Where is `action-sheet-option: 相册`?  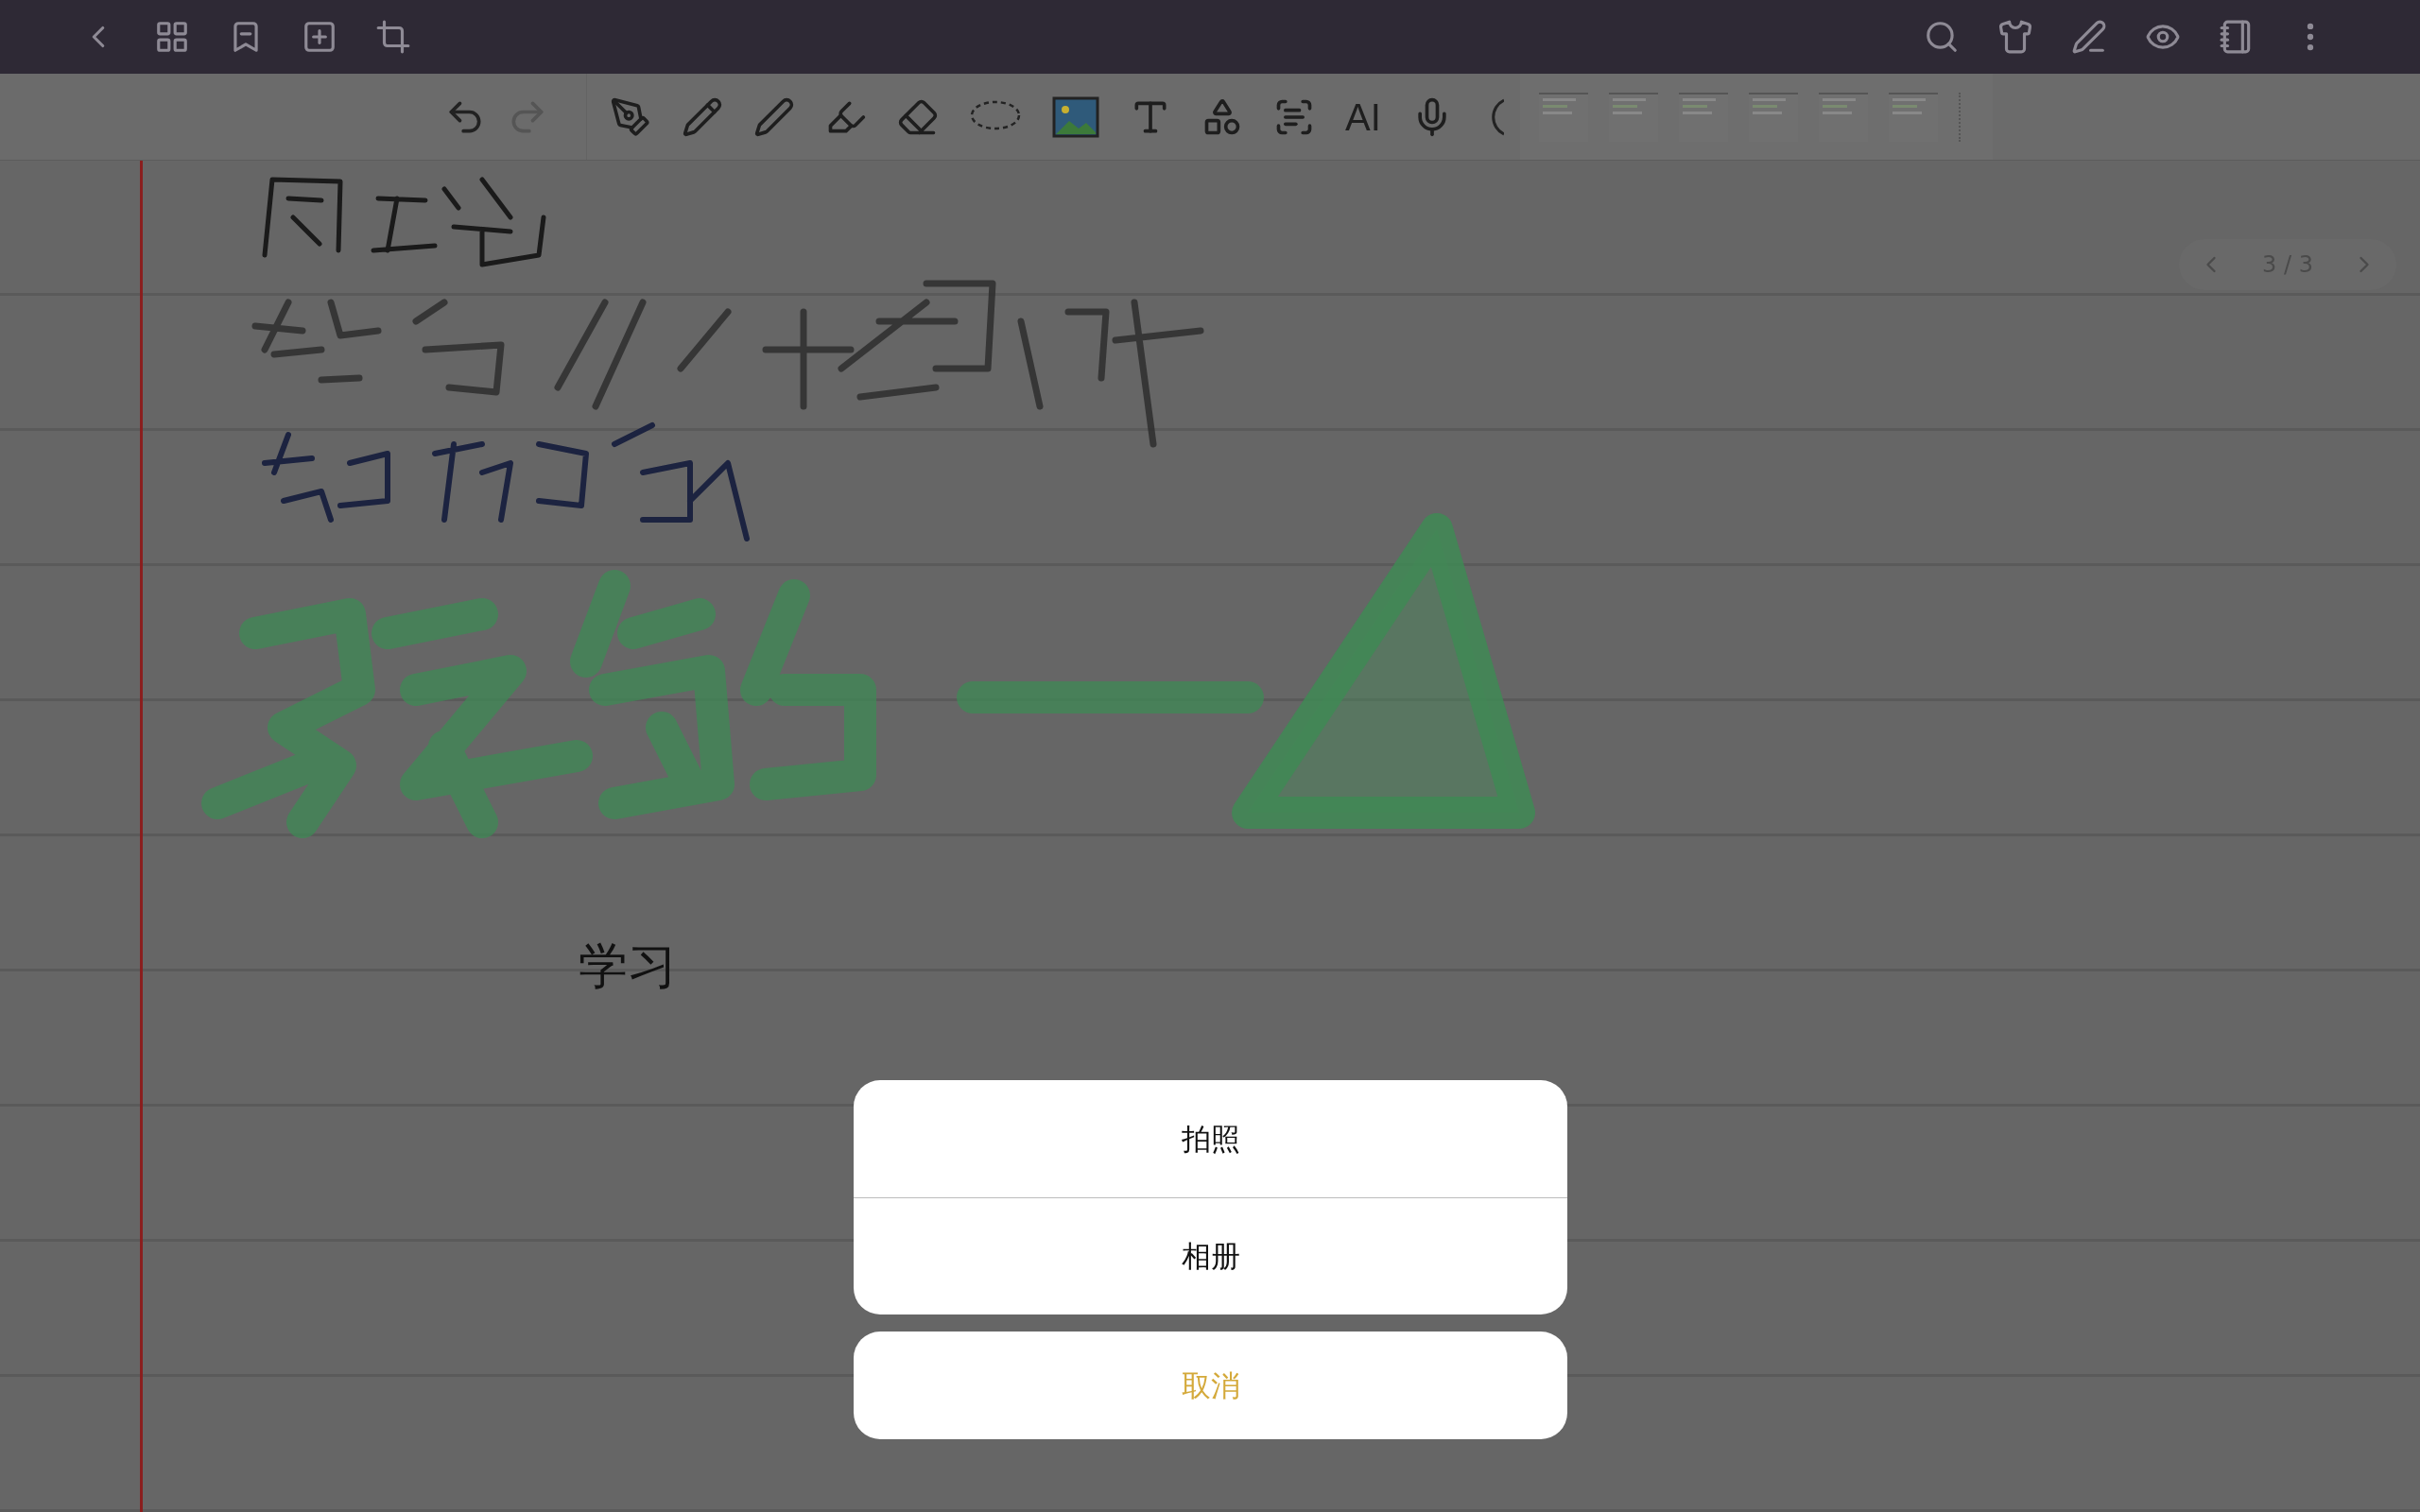 action-sheet-option: 相册 is located at coordinates (1210, 1255).